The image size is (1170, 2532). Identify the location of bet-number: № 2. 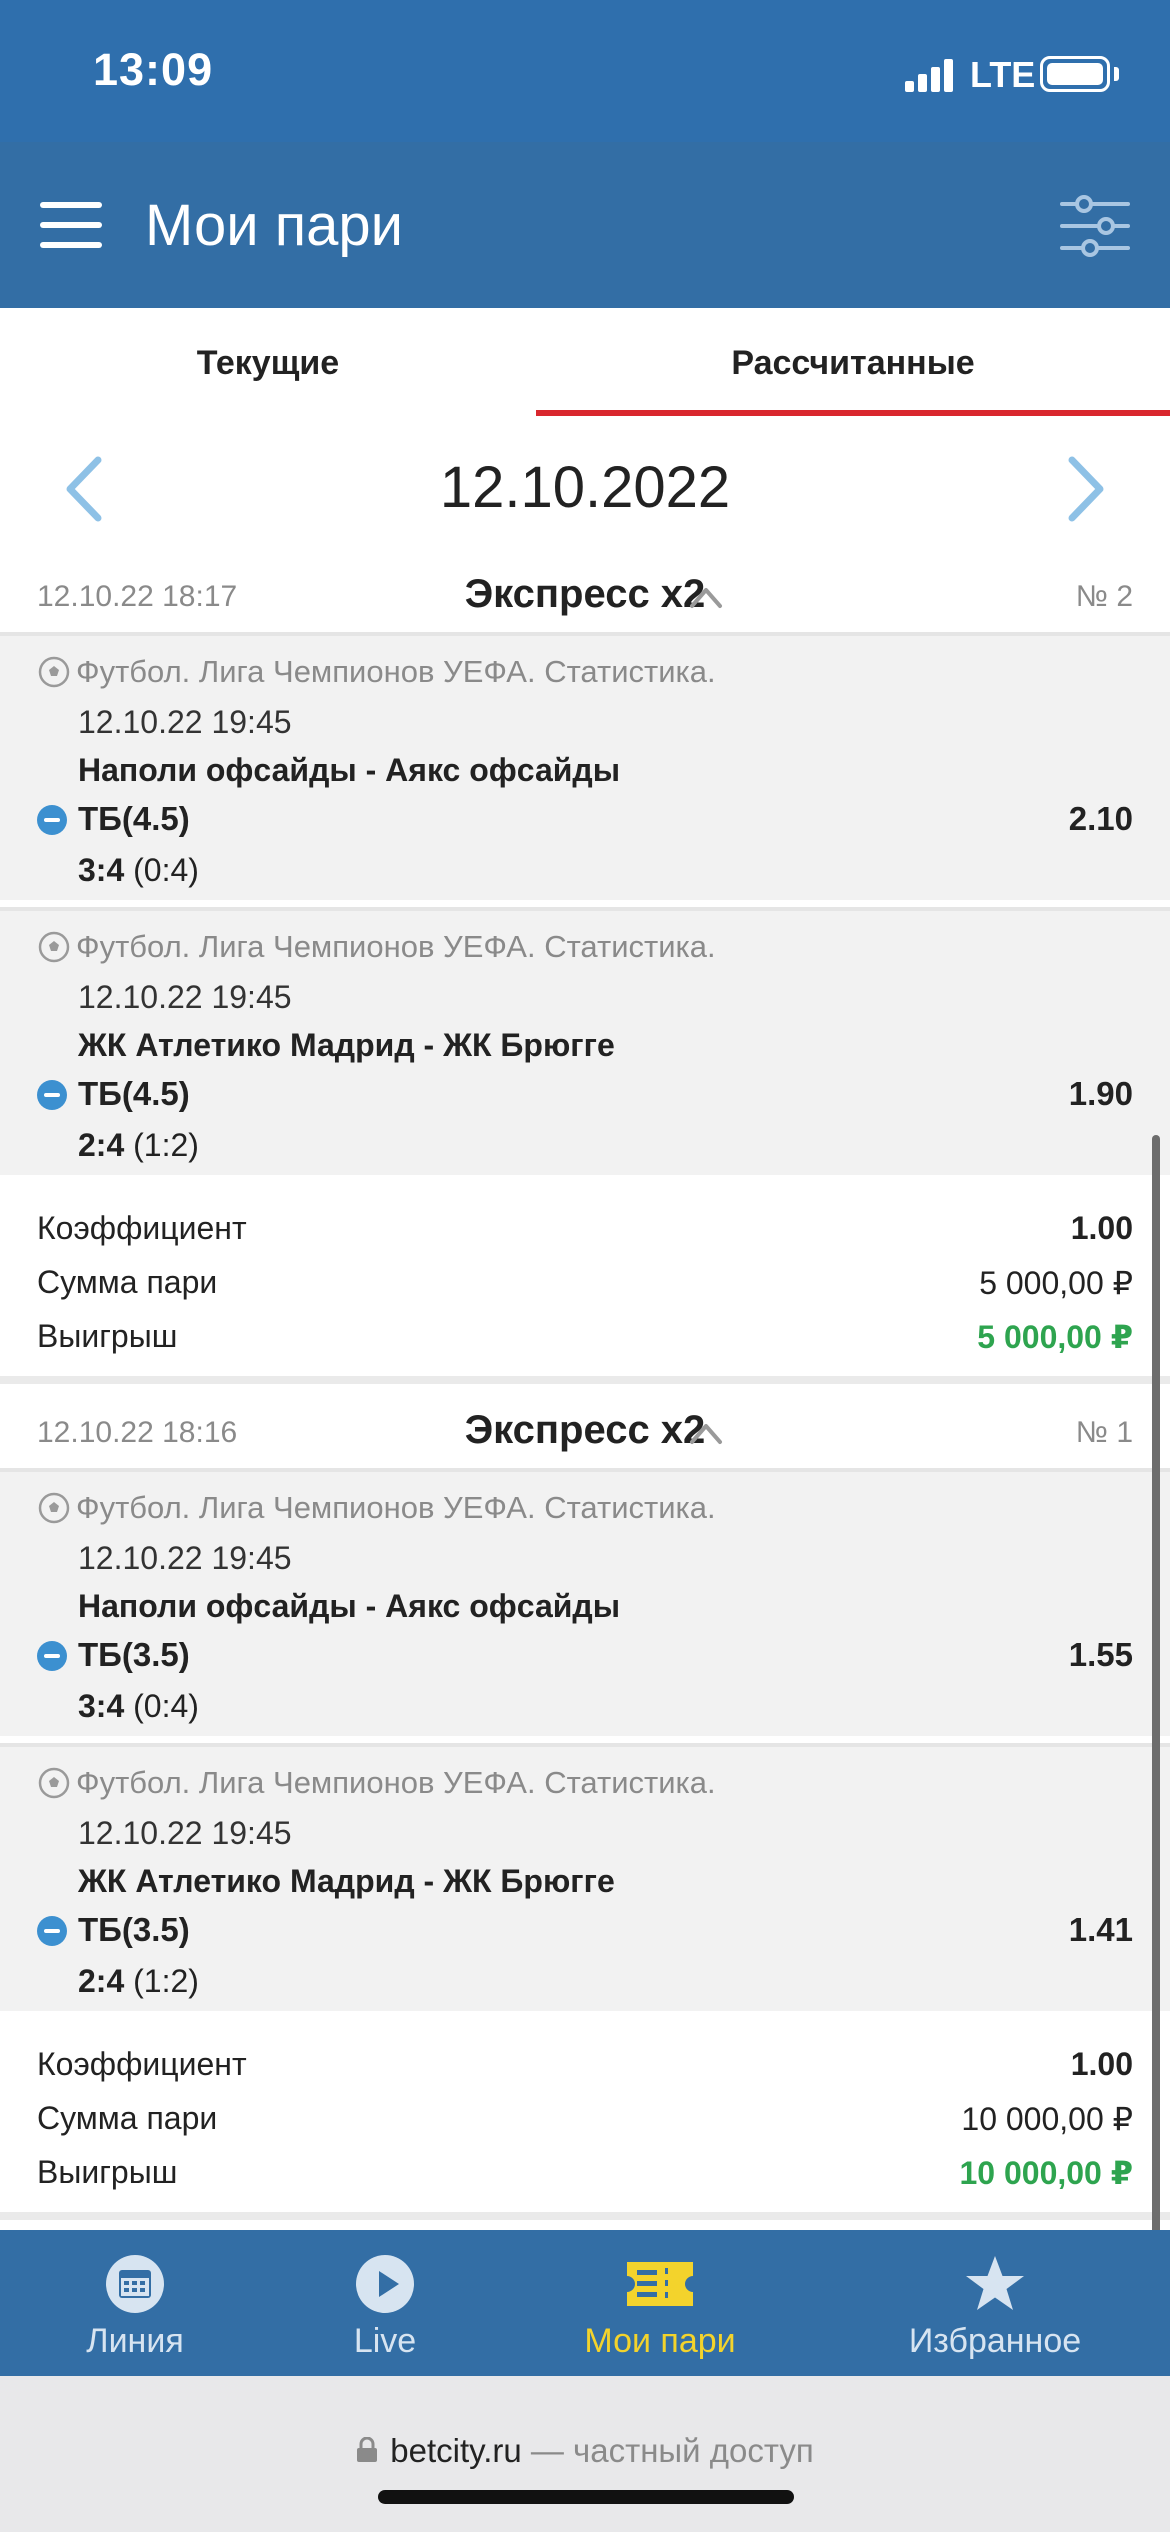
(1104, 596).